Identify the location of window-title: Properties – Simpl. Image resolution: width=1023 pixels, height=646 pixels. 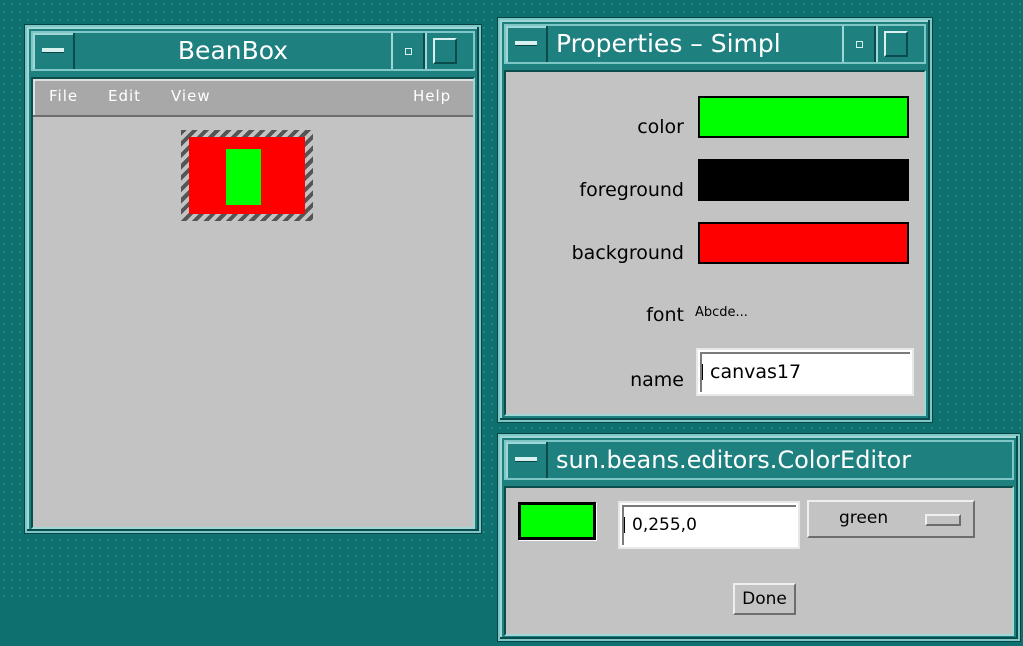
(668, 43).